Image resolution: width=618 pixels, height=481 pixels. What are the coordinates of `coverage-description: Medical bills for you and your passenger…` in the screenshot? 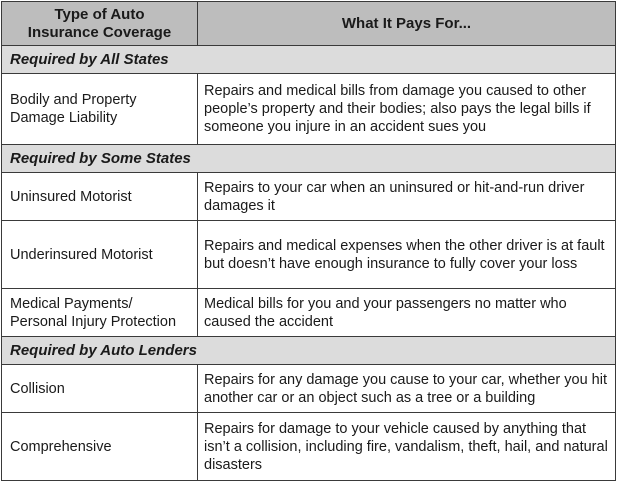 It's located at (406, 312).